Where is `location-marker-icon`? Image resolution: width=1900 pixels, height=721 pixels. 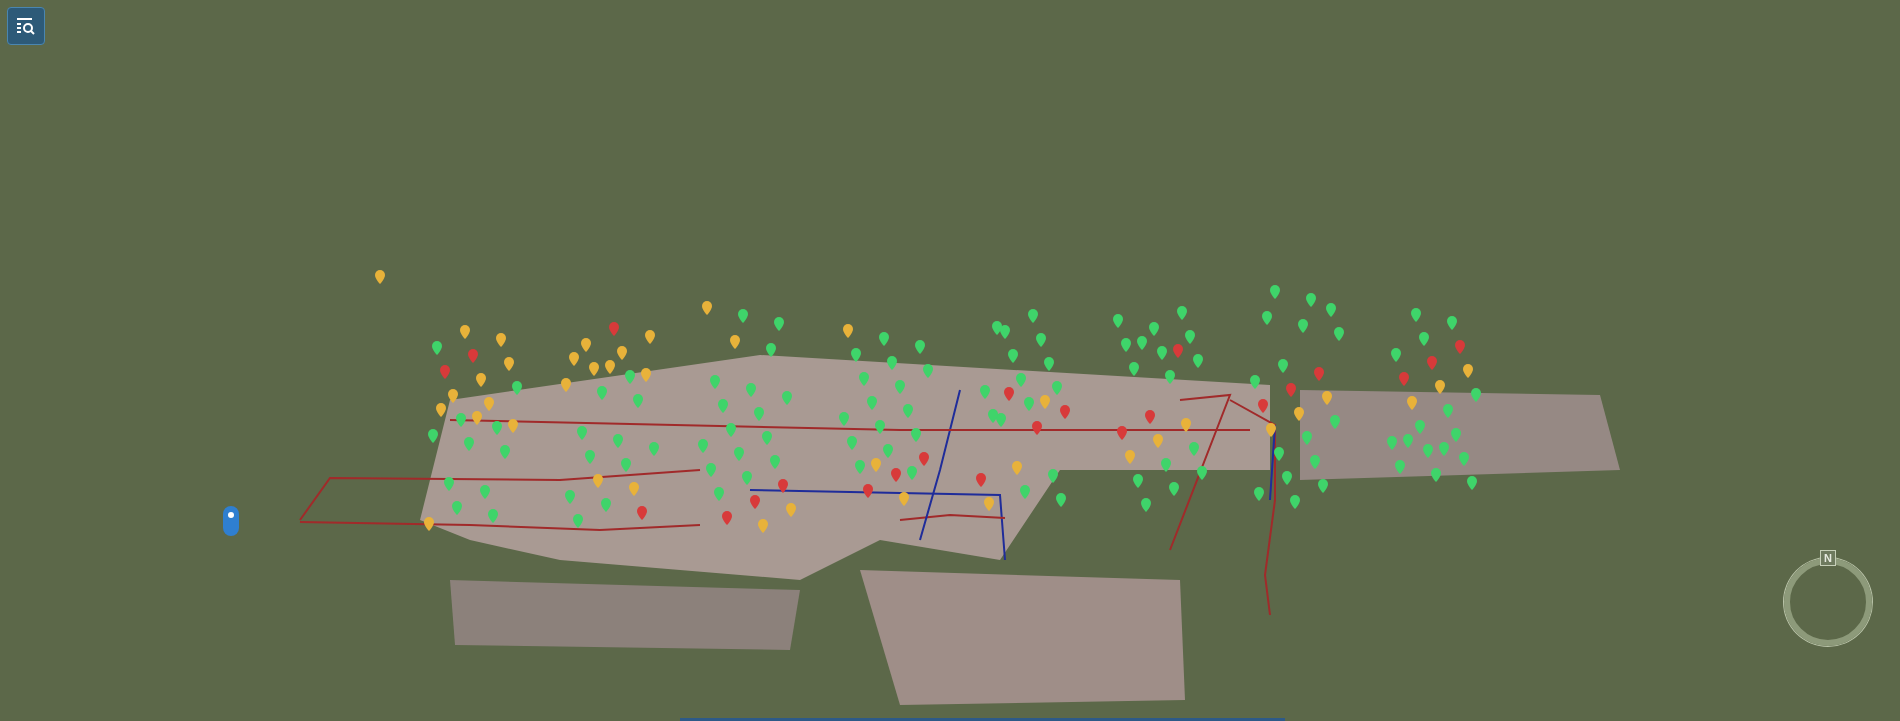
location-marker-icon is located at coordinates (231, 521).